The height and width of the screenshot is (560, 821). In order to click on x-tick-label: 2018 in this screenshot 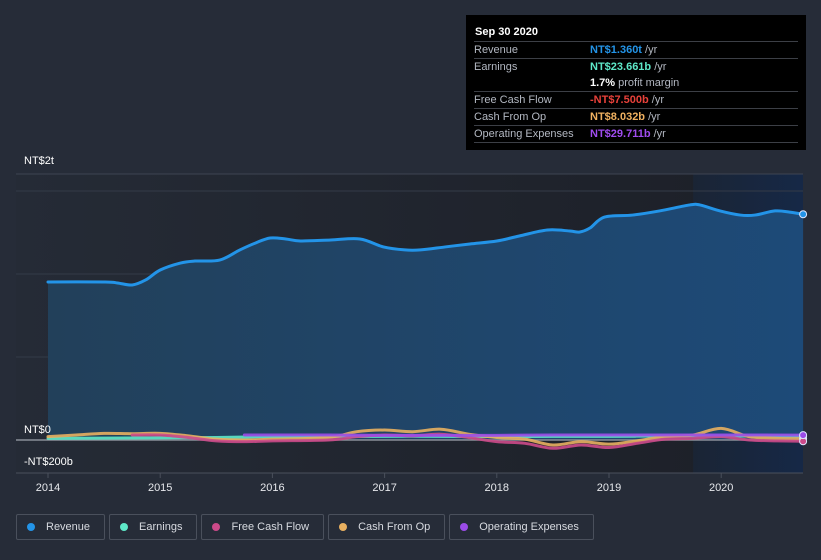, I will do `click(497, 488)`.